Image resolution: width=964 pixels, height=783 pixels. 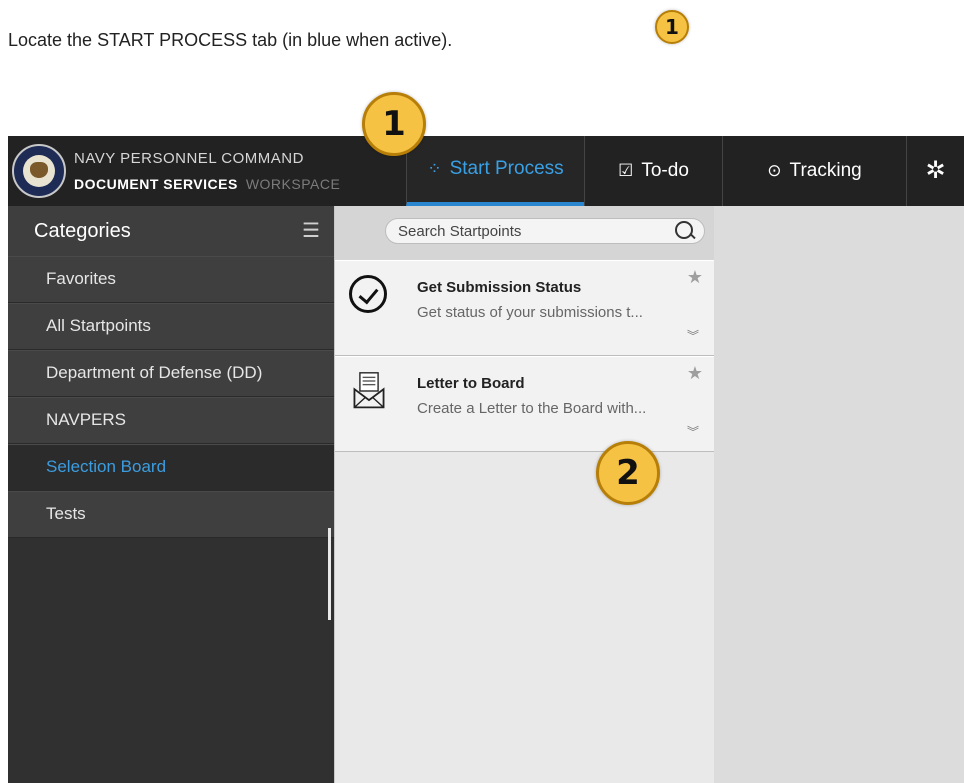 What do you see at coordinates (394, 124) in the screenshot?
I see `callout-badge-1: 1` at bounding box center [394, 124].